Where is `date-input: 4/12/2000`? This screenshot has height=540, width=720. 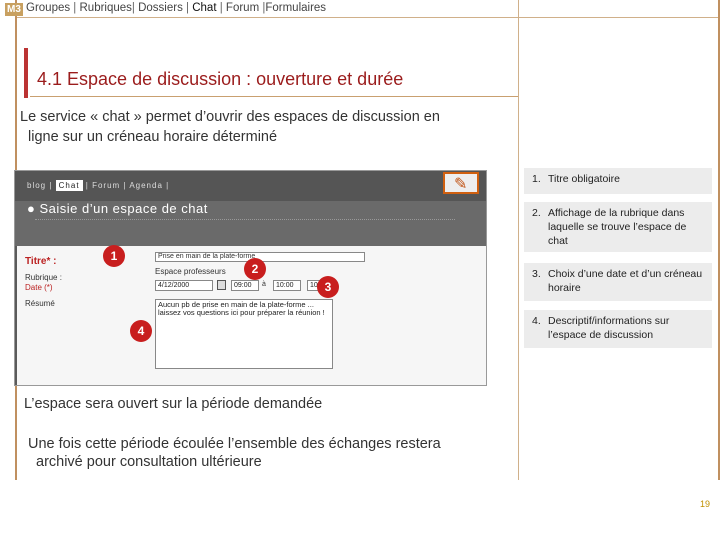
date-input: 4/12/2000 is located at coordinates (184, 285).